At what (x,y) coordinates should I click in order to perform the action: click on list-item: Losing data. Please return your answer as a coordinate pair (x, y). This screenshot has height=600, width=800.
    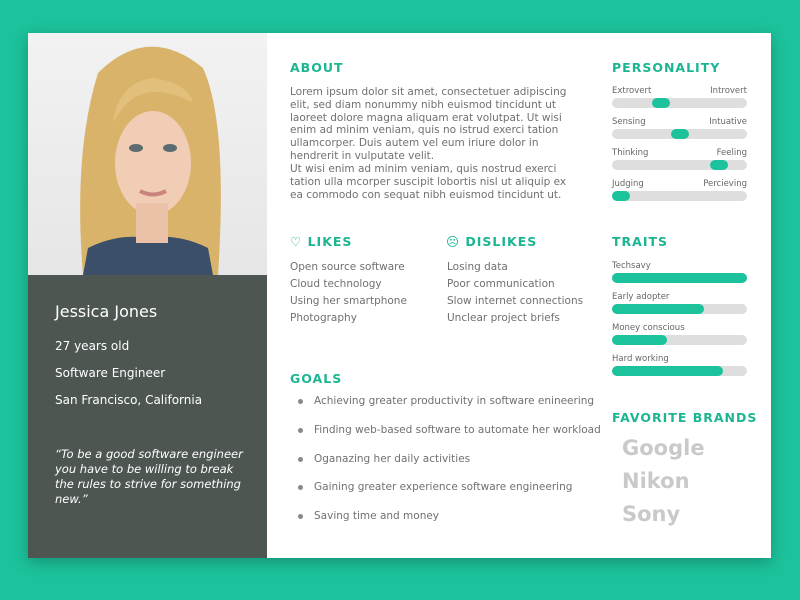
    Looking at the image, I should click on (477, 267).